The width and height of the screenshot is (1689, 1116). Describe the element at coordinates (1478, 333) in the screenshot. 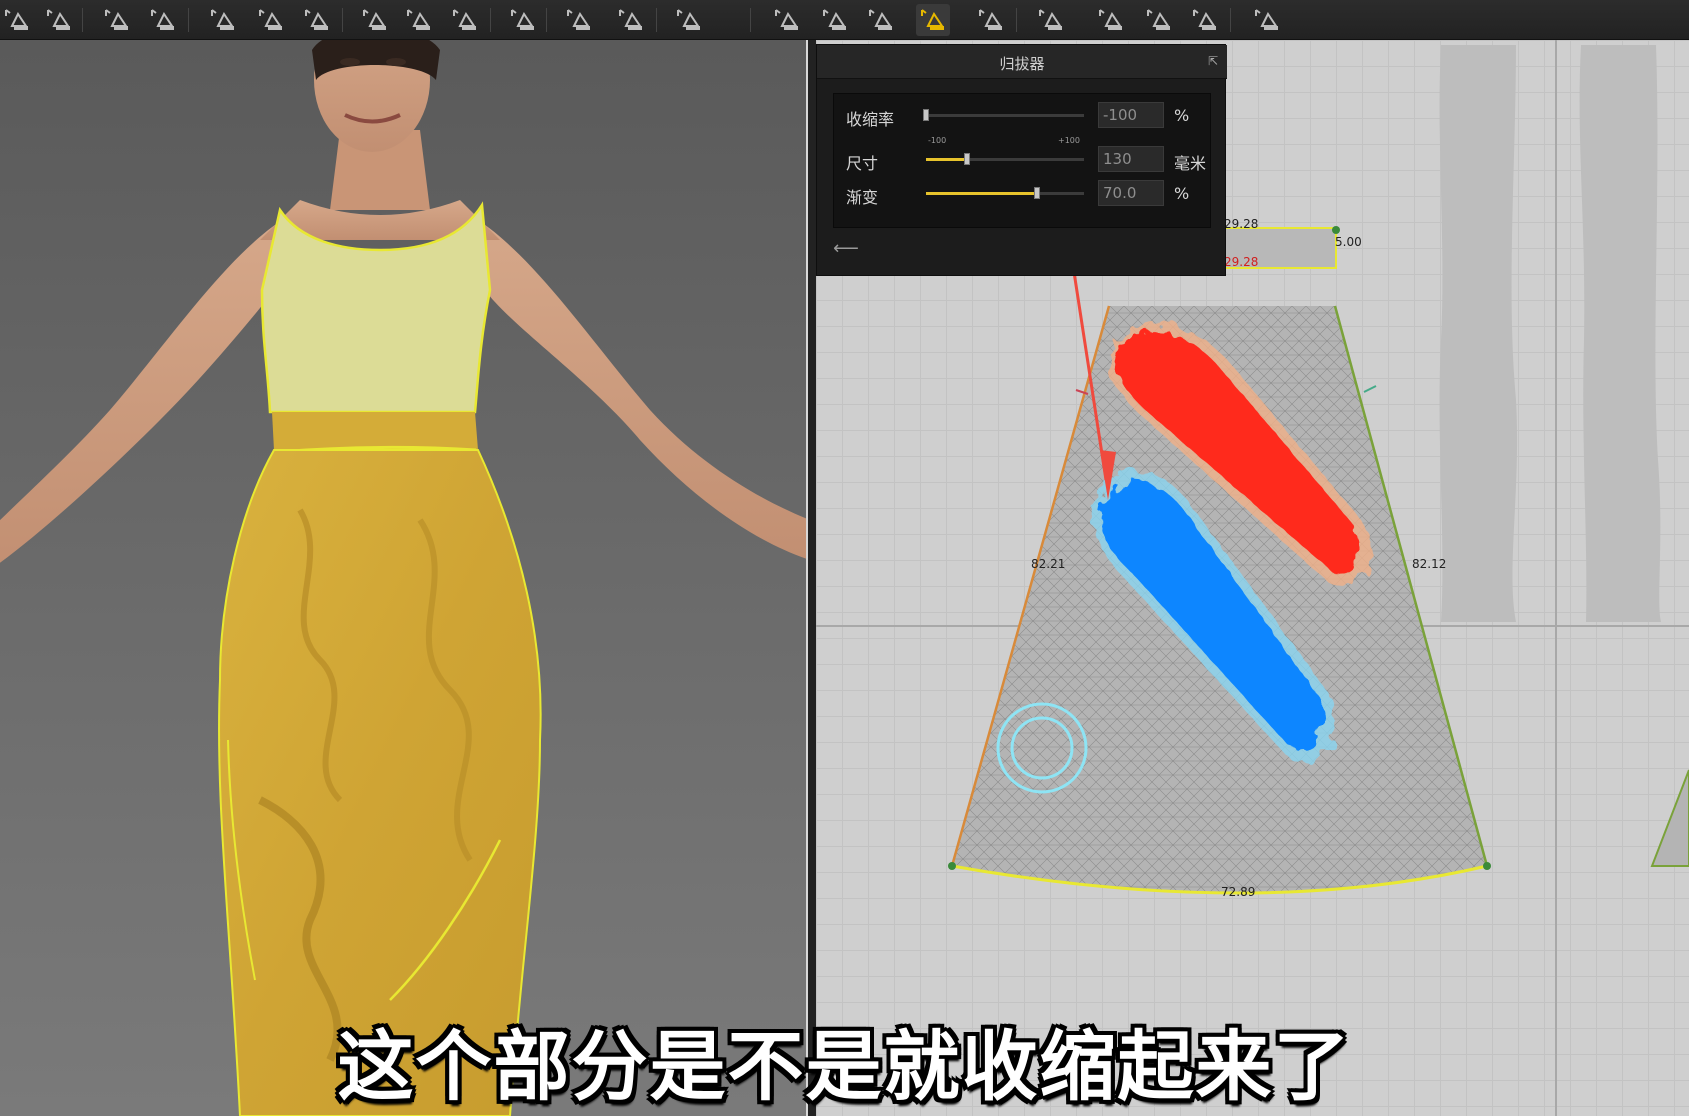

I see `avatar-silhouette` at that location.